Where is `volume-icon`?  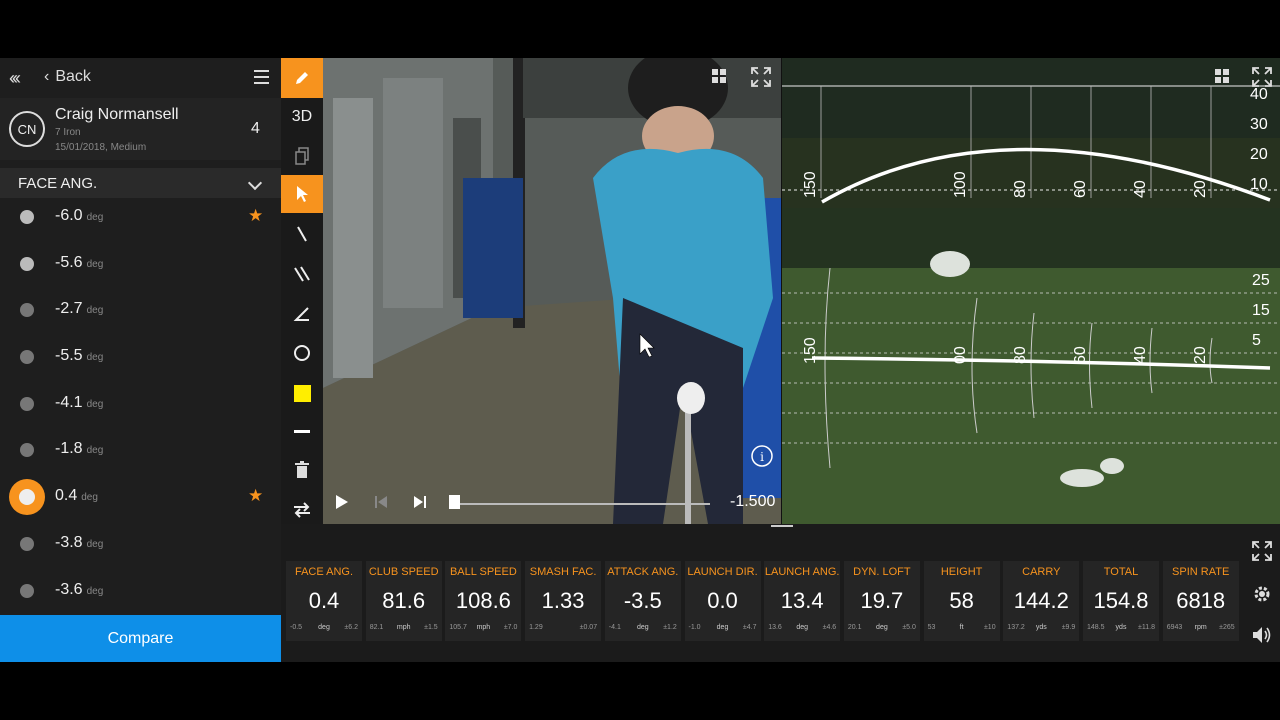 volume-icon is located at coordinates (1262, 635).